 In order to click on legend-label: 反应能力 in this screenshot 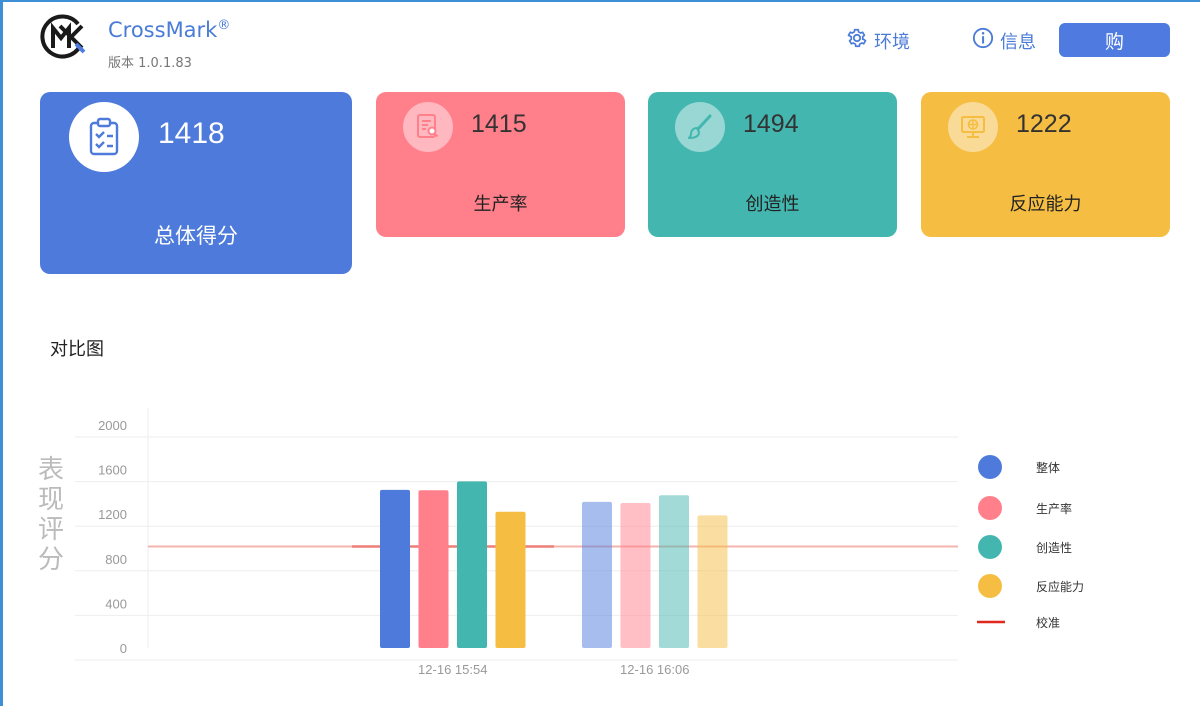, I will do `click(1060, 586)`.